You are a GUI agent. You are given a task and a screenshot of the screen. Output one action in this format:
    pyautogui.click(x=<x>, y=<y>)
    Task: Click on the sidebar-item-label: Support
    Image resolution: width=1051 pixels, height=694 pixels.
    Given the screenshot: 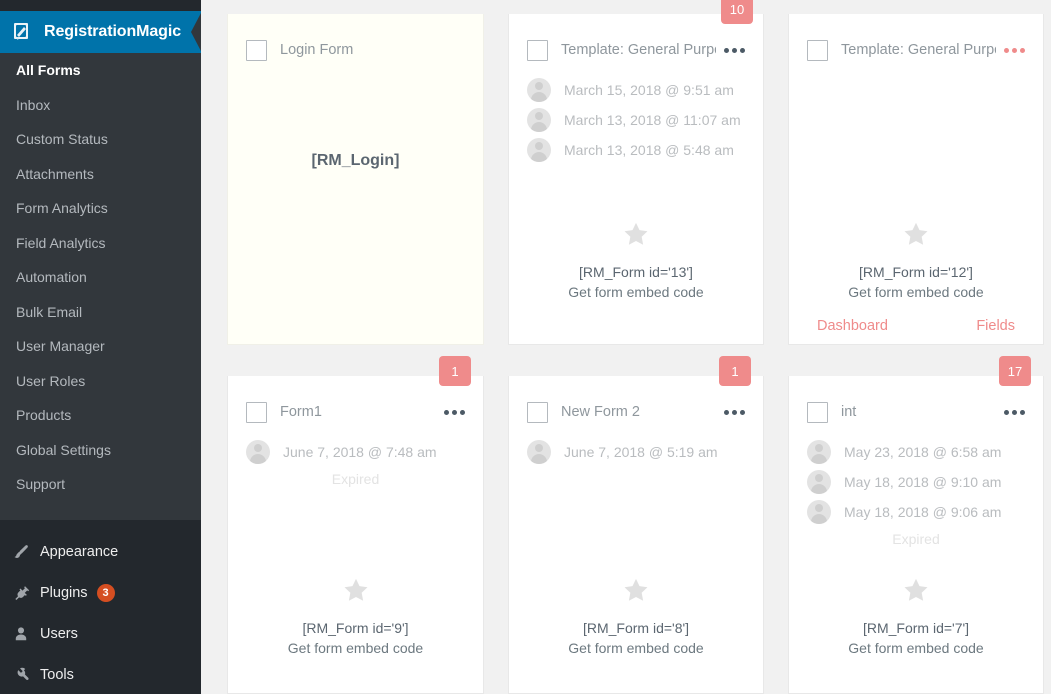 What is the action you would take?
    pyautogui.click(x=41, y=484)
    